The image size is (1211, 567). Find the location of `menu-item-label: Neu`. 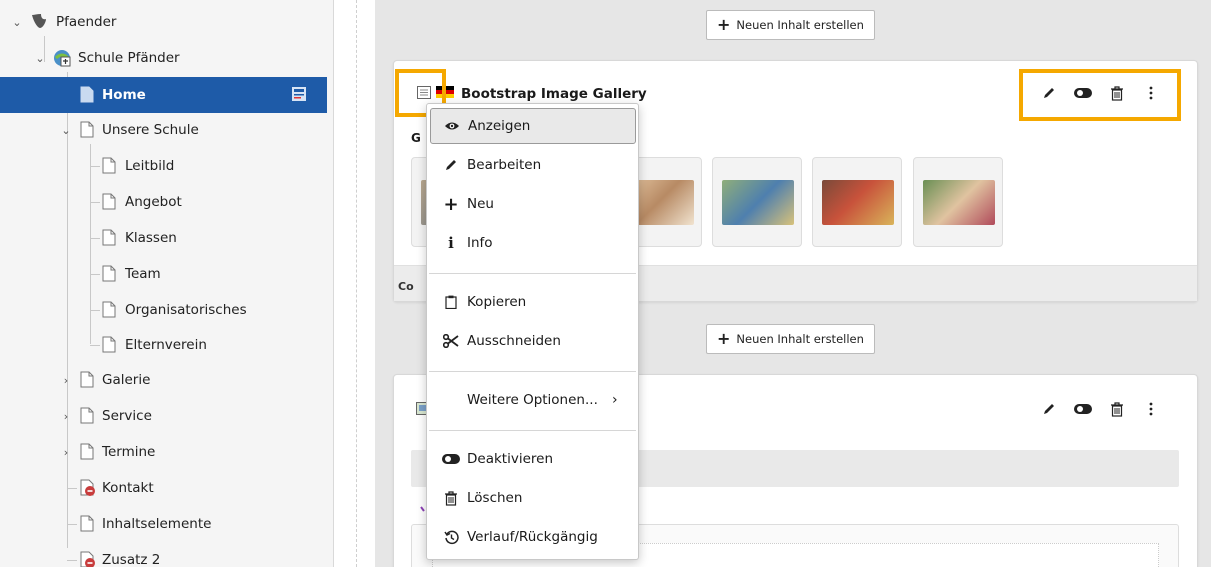

menu-item-label: Neu is located at coordinates (480, 204).